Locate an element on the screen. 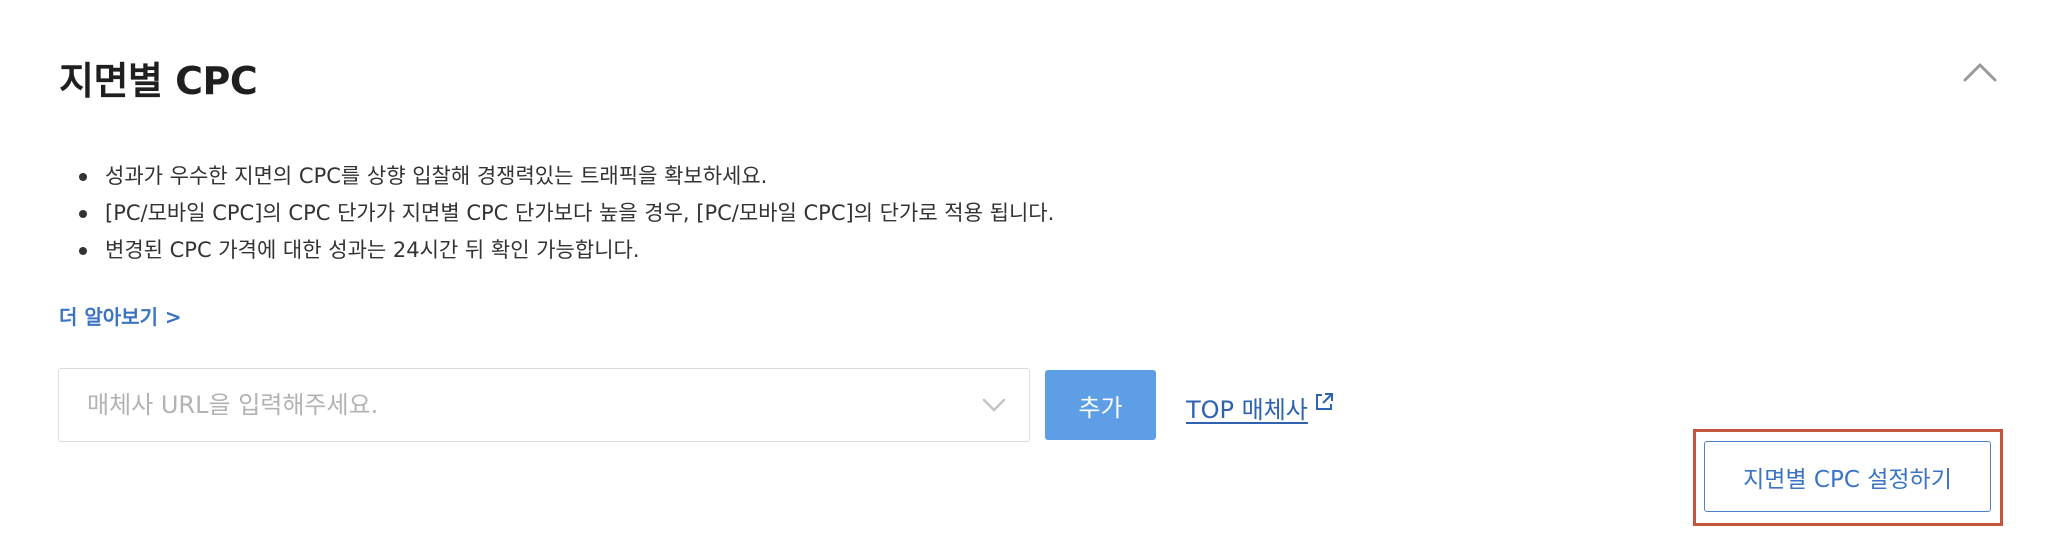 The image size is (2048, 538). chevron-down-icon is located at coordinates (994, 405).